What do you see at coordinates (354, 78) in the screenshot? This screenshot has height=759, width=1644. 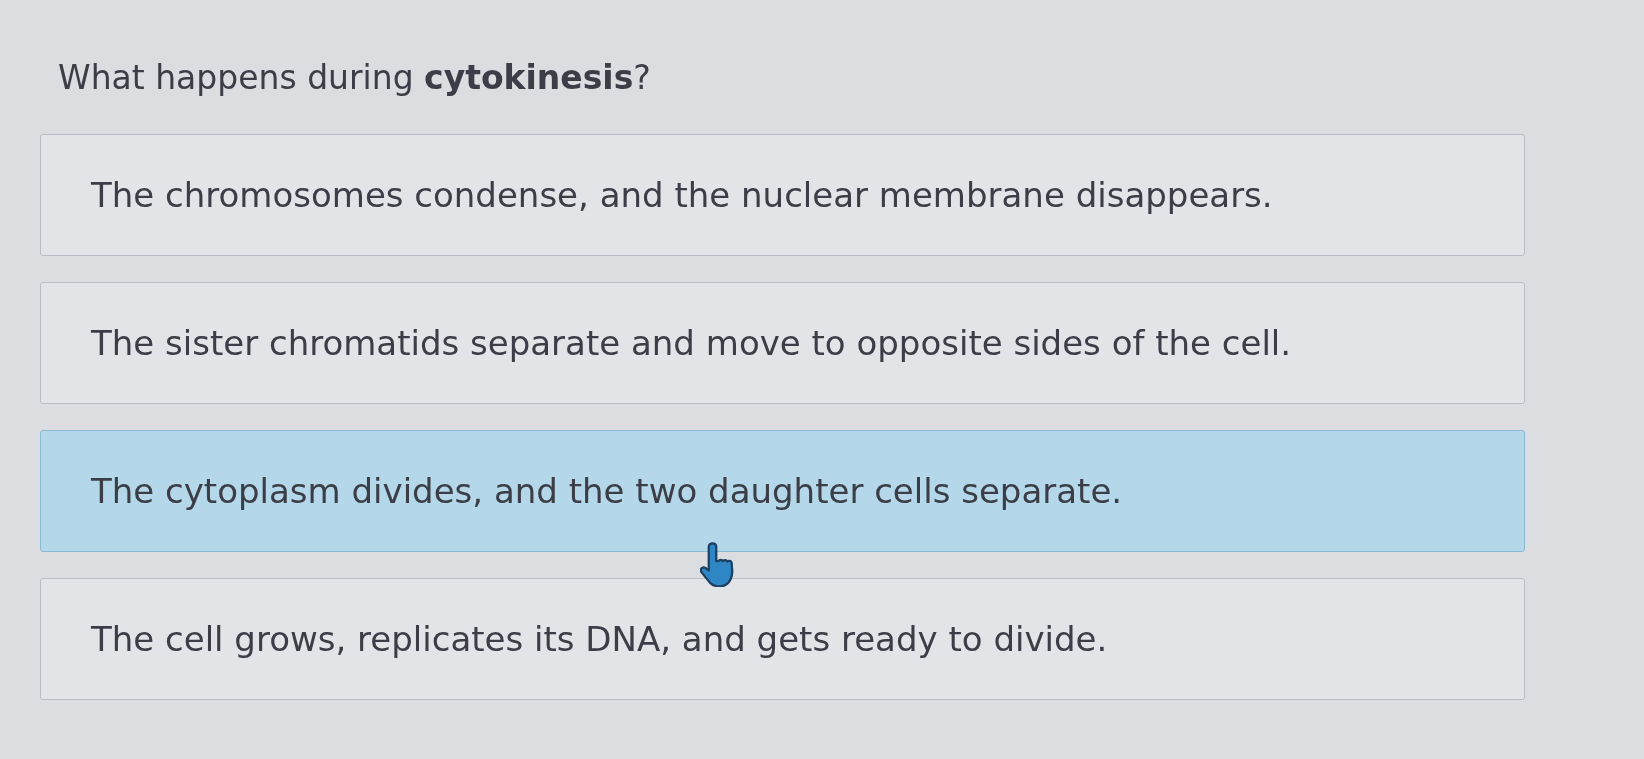 I see `question-text: What happens during cytokinesis?` at bounding box center [354, 78].